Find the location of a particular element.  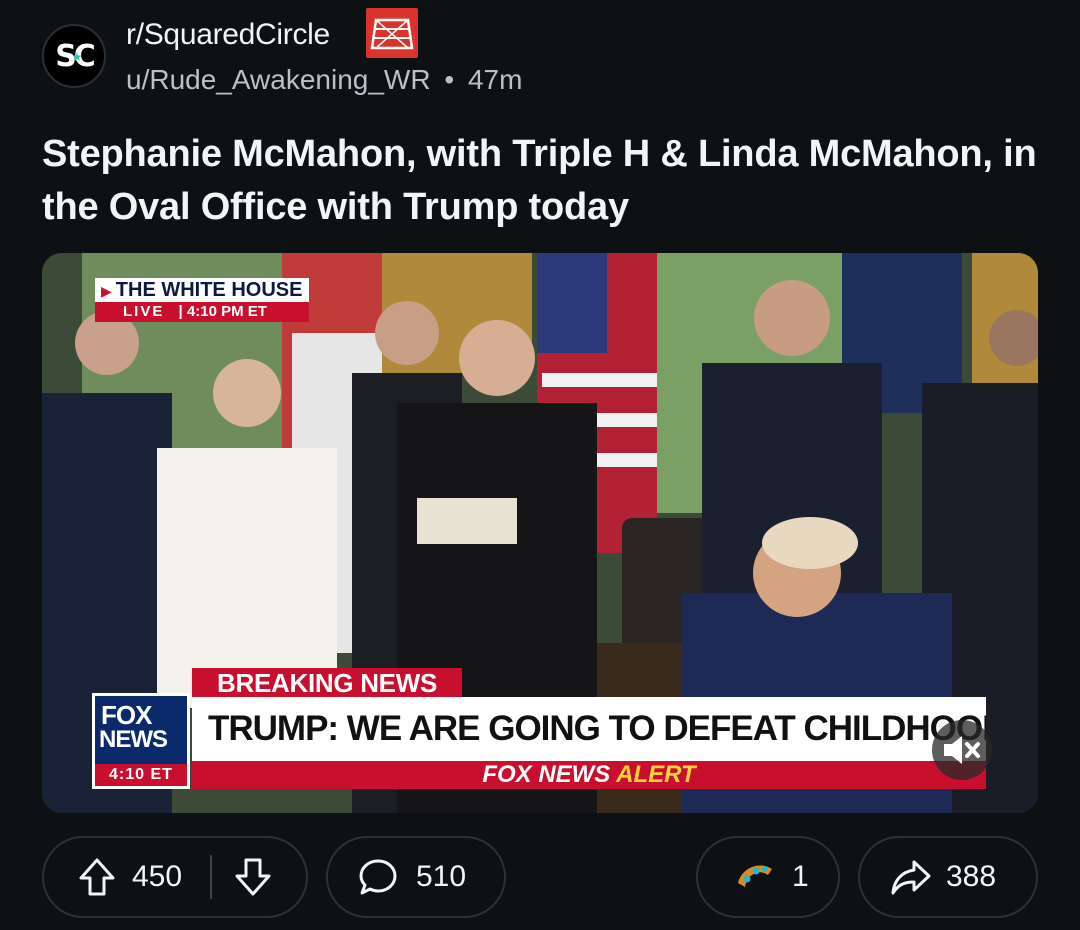

share-count: 388 is located at coordinates (971, 876).